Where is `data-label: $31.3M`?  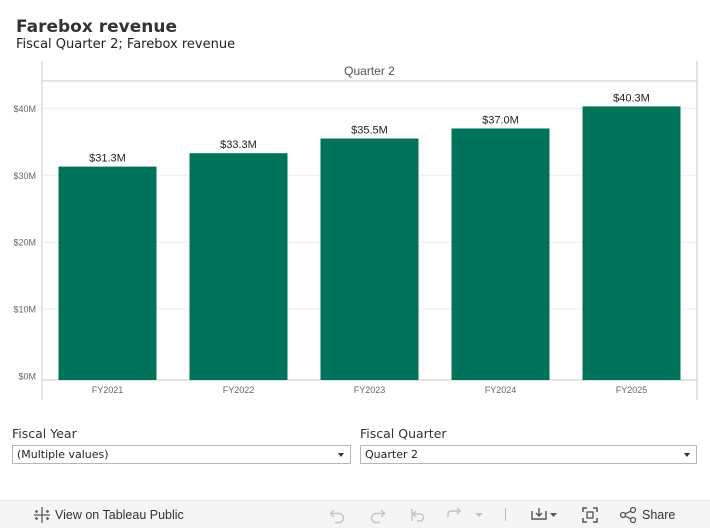 data-label: $31.3M is located at coordinates (107, 159).